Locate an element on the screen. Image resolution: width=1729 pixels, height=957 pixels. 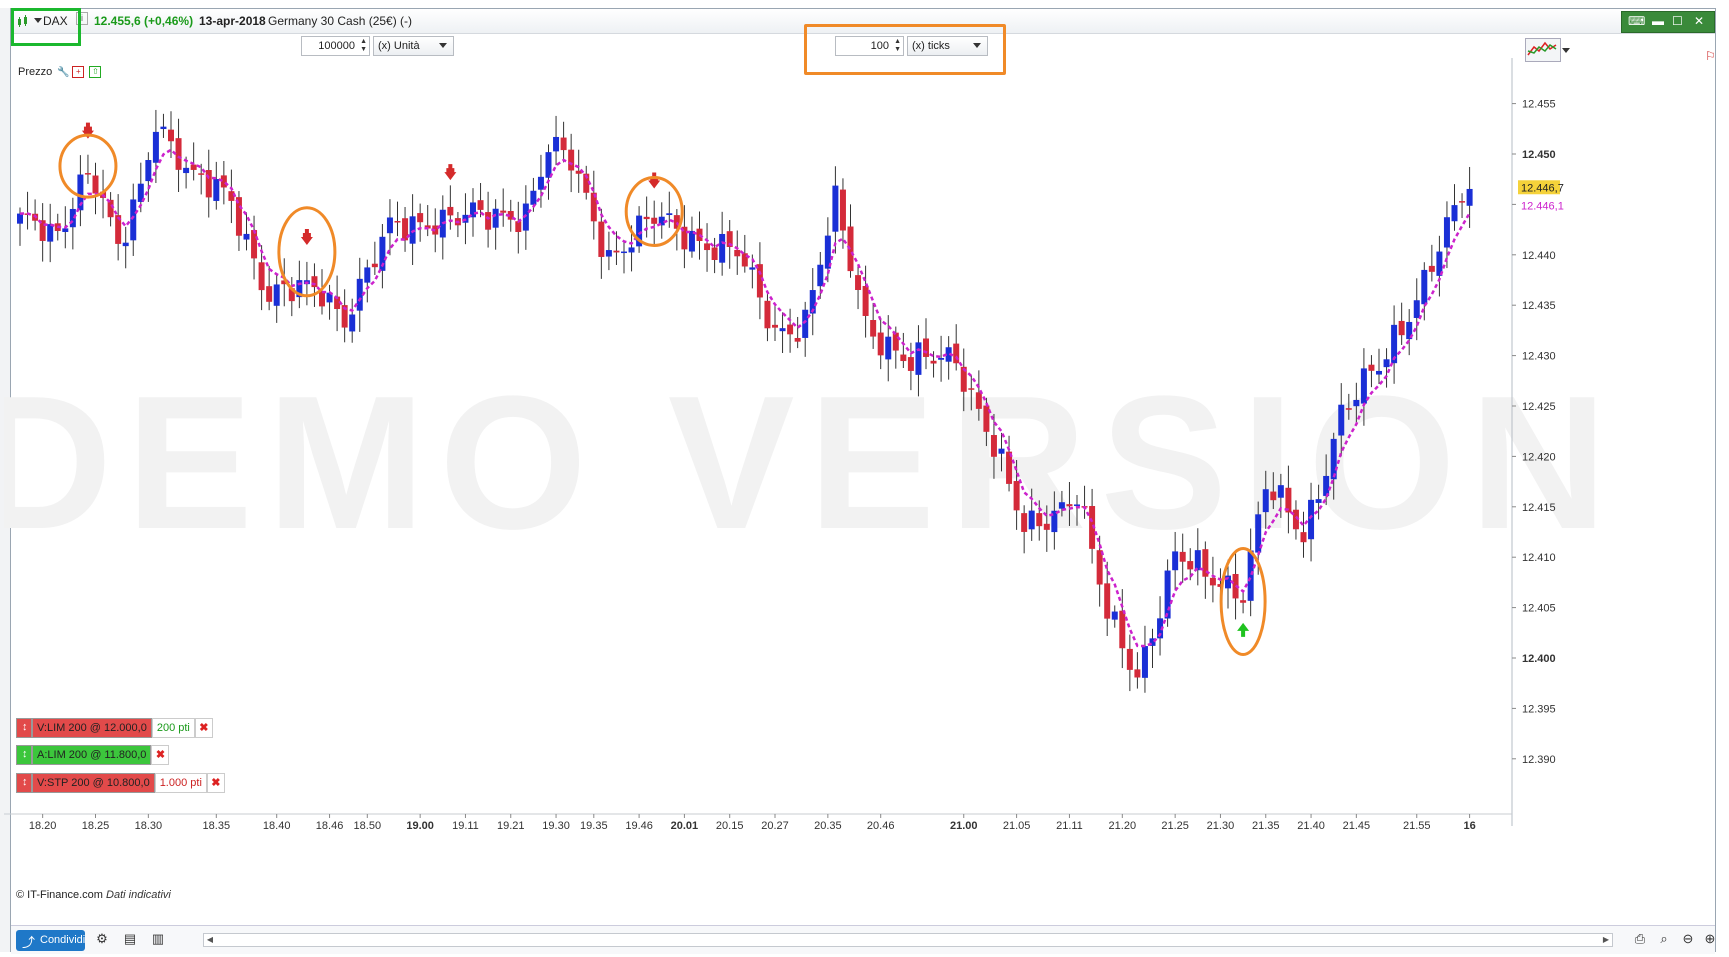
date-label: 13-apr-2018 is located at coordinates (232, 21).